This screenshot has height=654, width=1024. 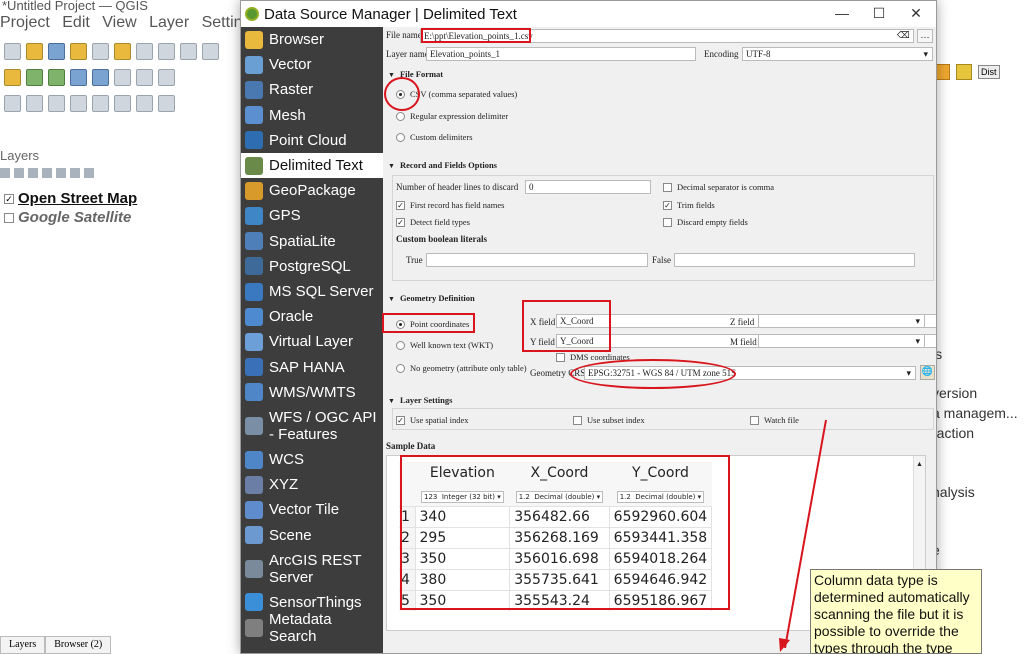 I want to click on sidebar-item: ArcGIS REST Server, so click(x=312, y=569).